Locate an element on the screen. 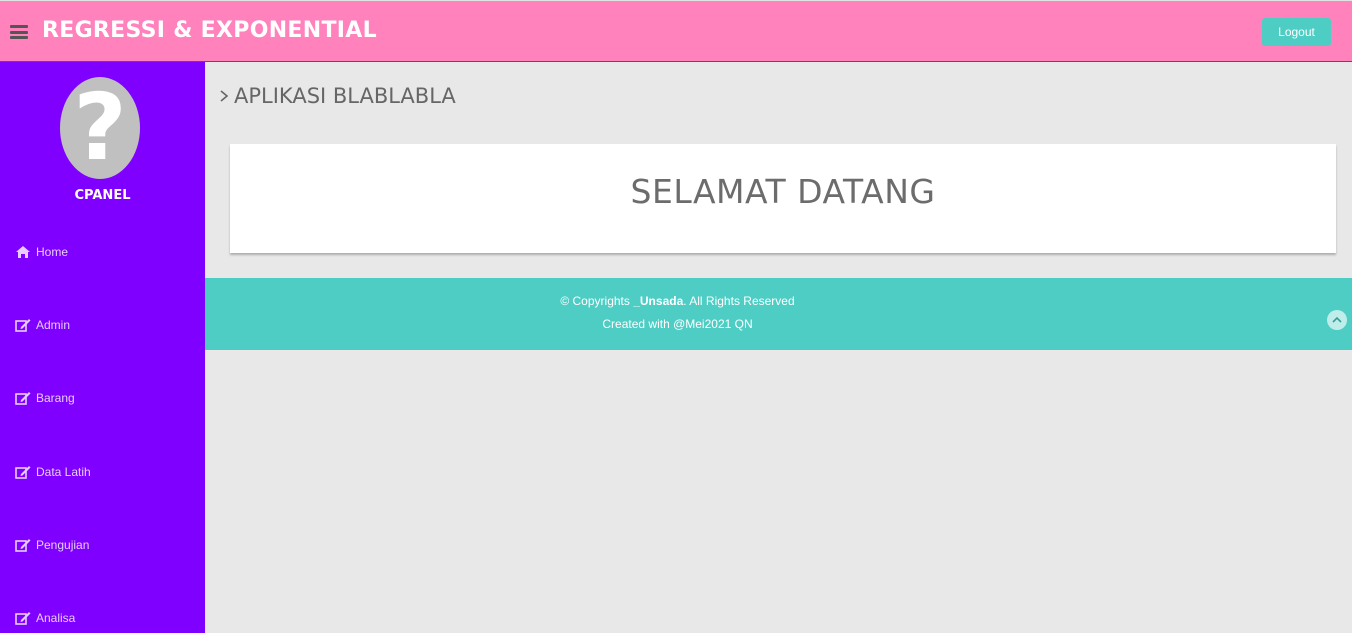 This screenshot has width=1352, height=633. question-mark-icon: ? is located at coordinates (100, 128).